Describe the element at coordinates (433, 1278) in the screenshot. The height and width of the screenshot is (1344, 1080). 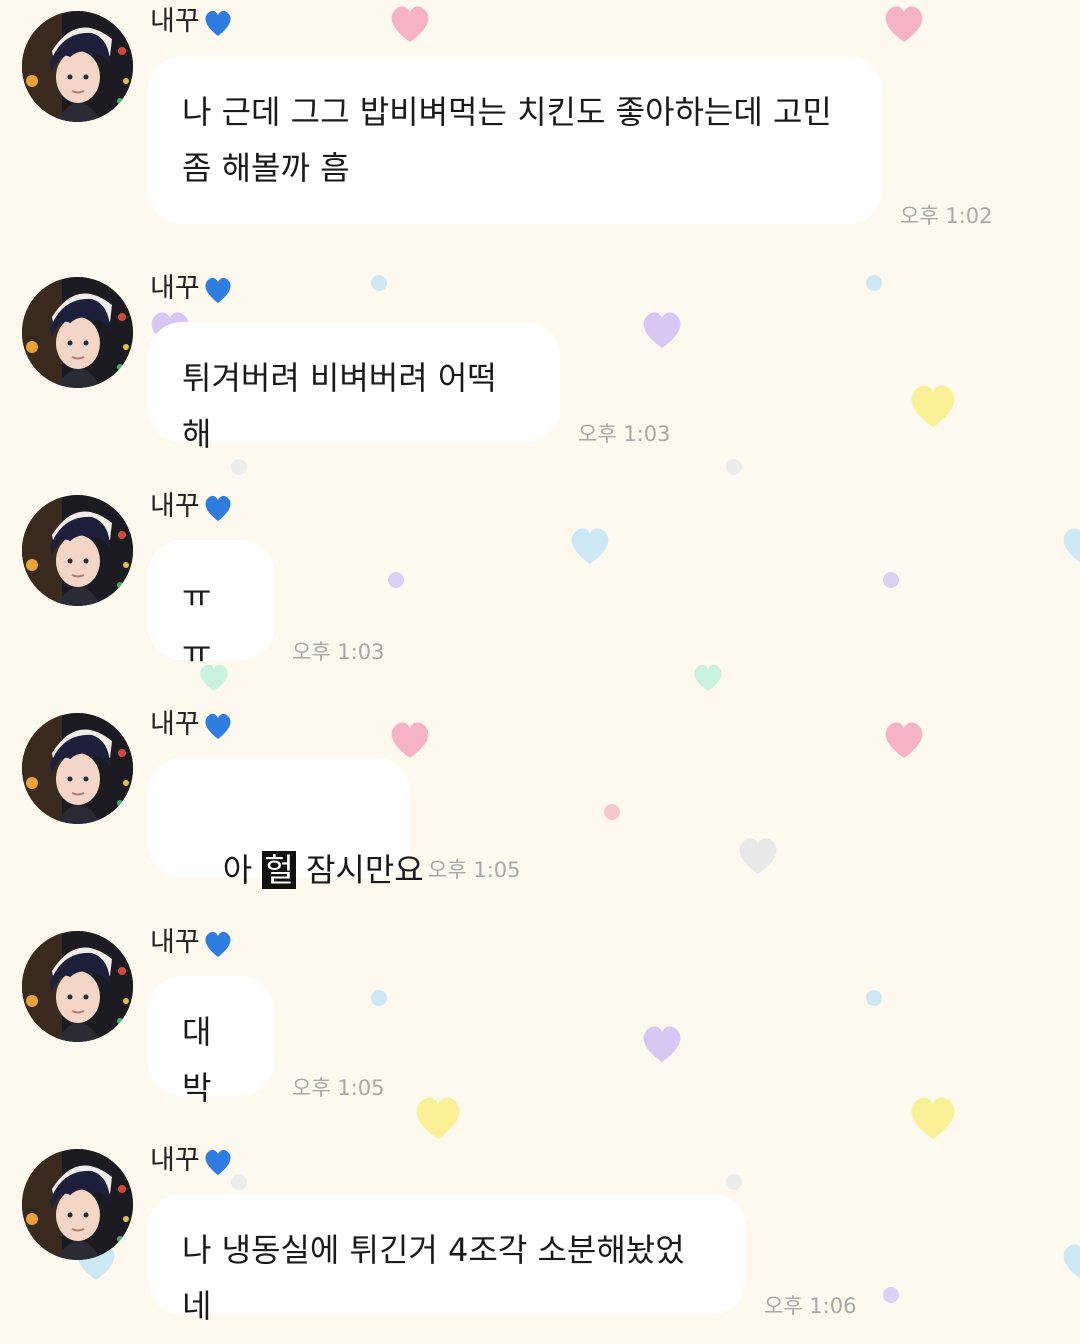
I see `message-text-line: 나 냉동실에 튀긴거 4조각 소분해놨었네` at that location.